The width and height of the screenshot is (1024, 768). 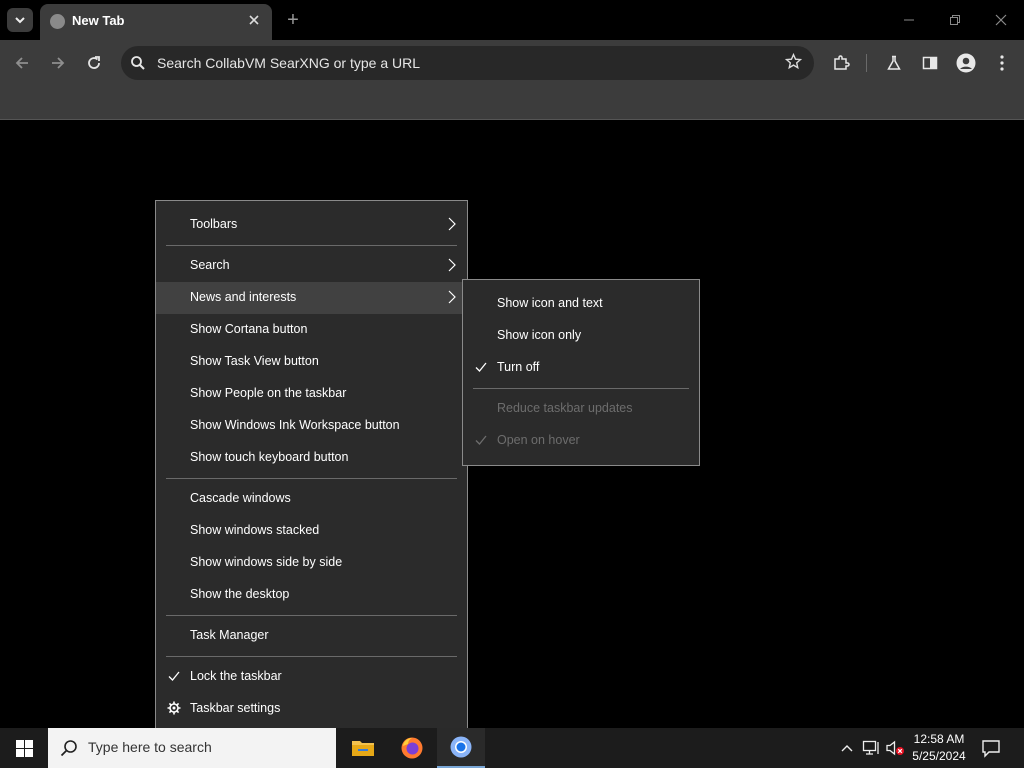 I want to click on close-icon, so click(x=254, y=20).